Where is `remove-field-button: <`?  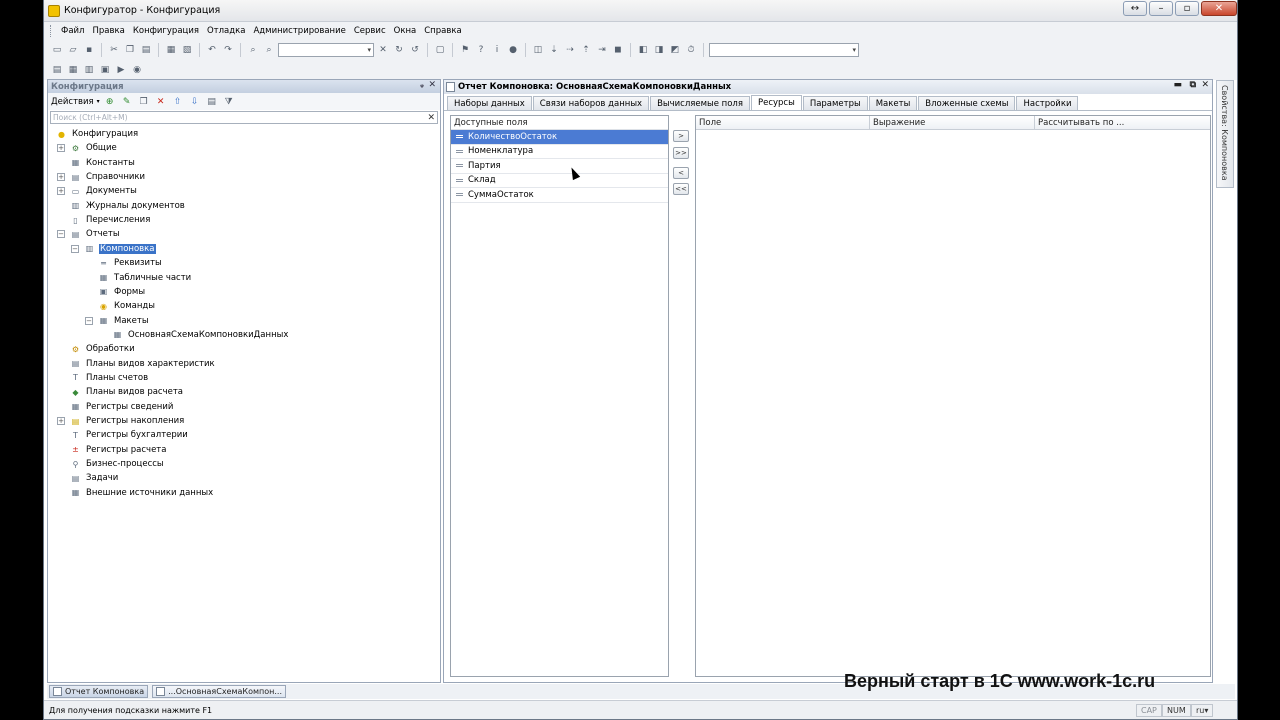 remove-field-button: < is located at coordinates (681, 173).